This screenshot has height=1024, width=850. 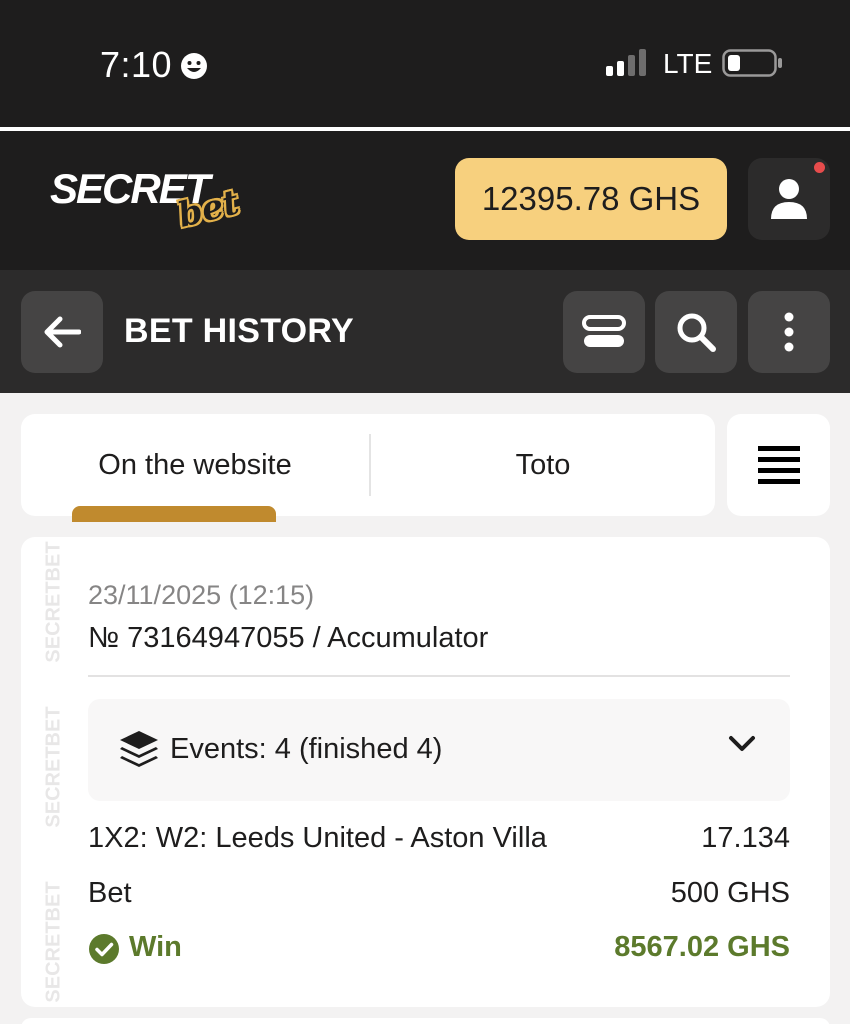 I want to click on status-time: 7:10, so click(x=136, y=64).